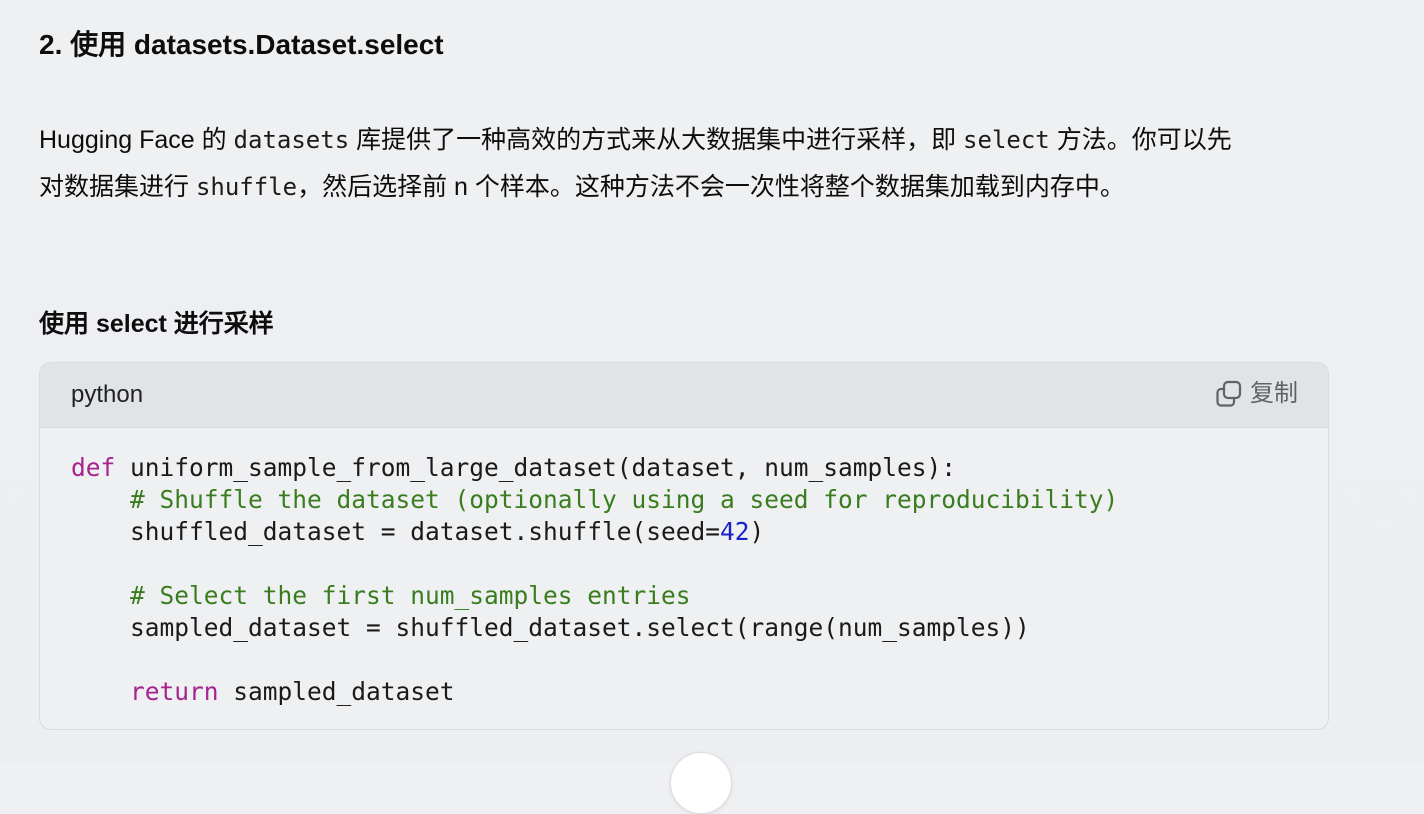 This screenshot has height=814, width=1424. What do you see at coordinates (684, 395) in the screenshot?
I see `code-block-header: python 复制` at bounding box center [684, 395].